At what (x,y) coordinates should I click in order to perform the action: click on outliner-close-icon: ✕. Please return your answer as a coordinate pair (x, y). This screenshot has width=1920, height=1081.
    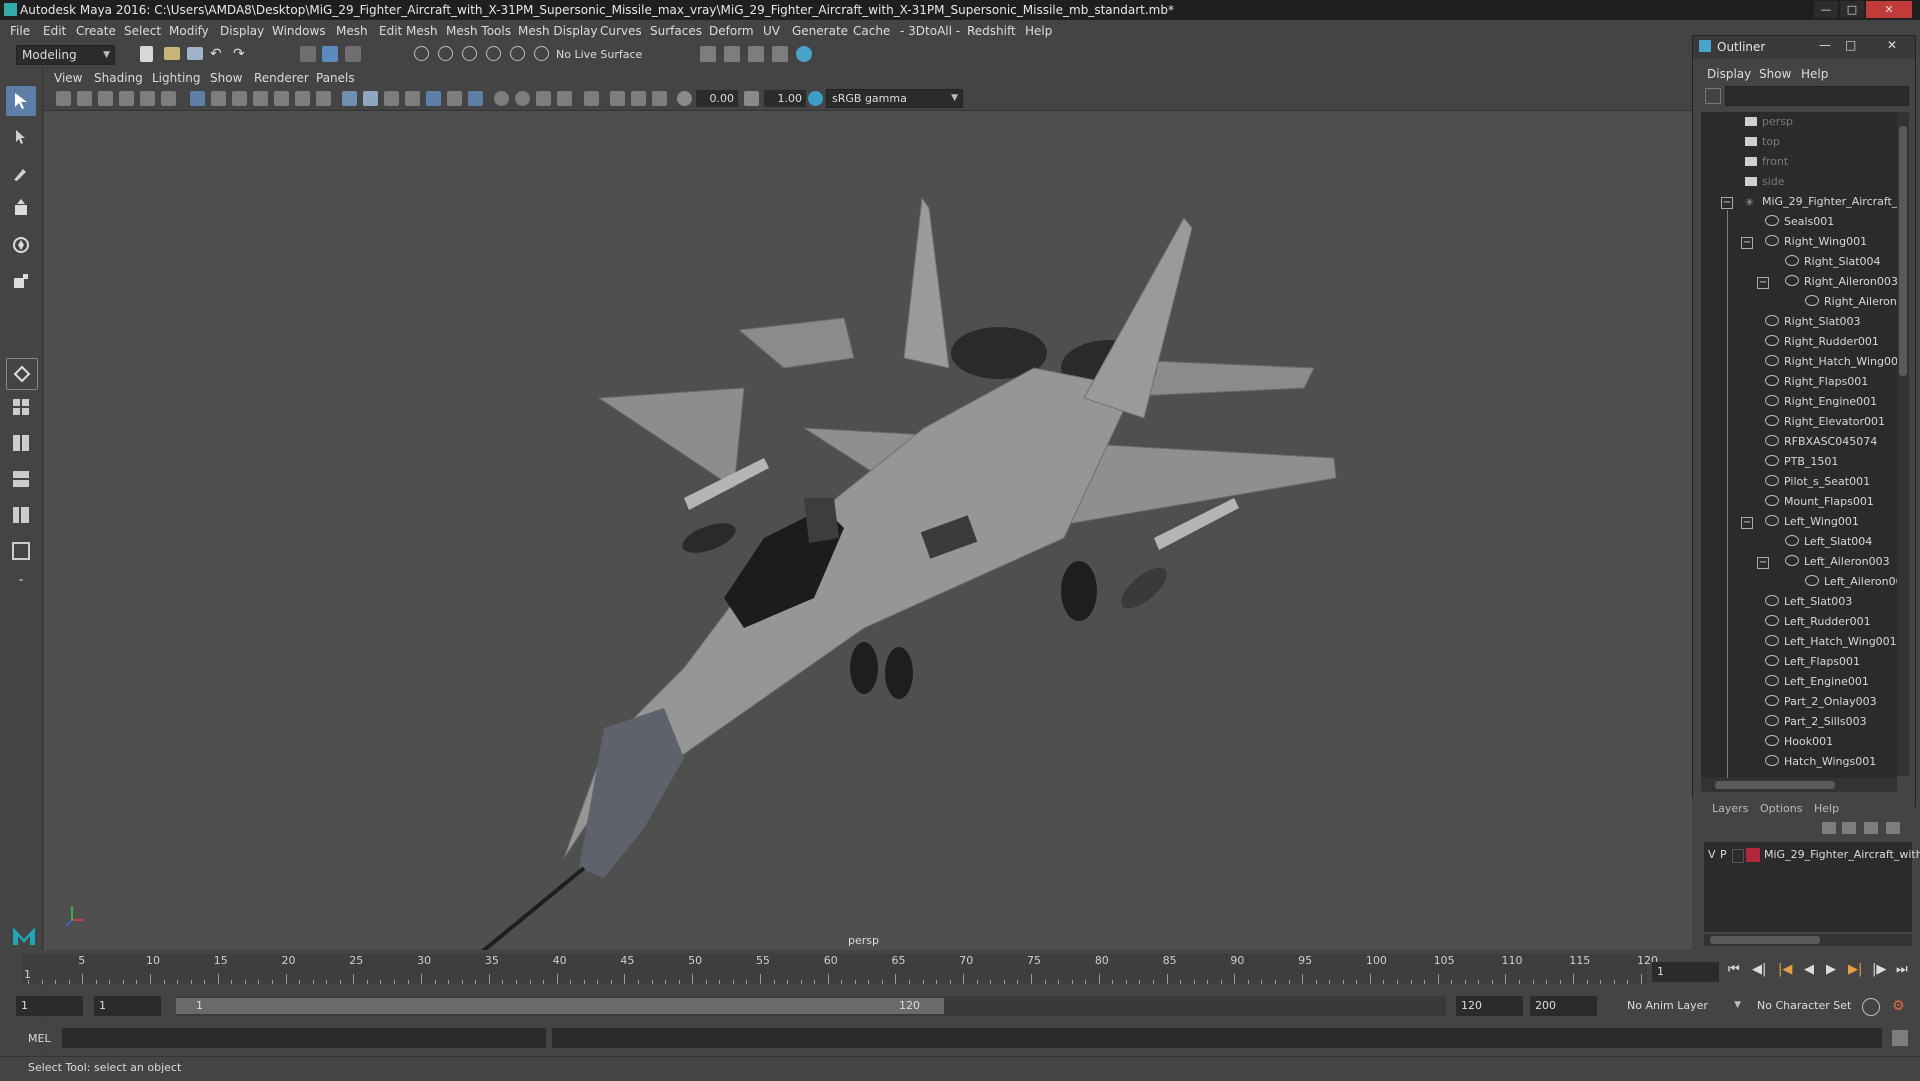
    Looking at the image, I should click on (1892, 45).